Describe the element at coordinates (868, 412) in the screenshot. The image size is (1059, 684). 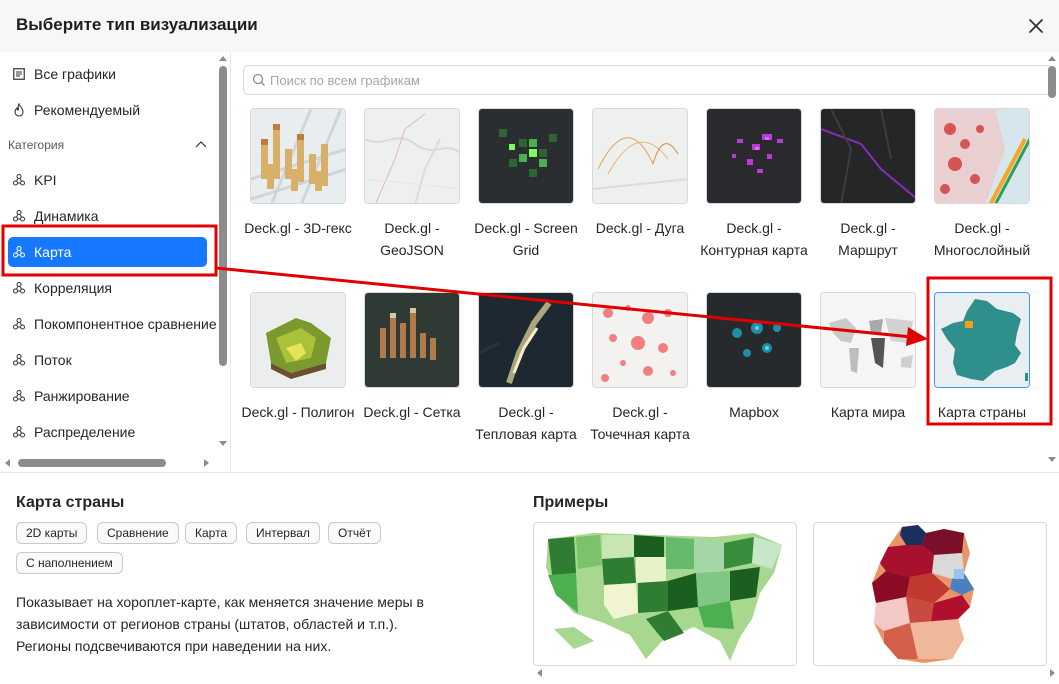
I see `chart-card-label: Карта мира` at that location.